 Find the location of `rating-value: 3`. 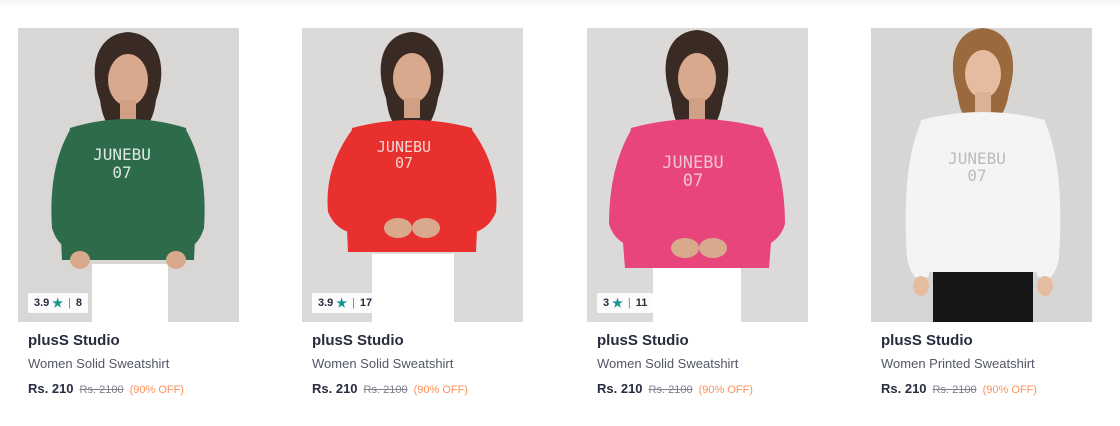

rating-value: 3 is located at coordinates (606, 303).